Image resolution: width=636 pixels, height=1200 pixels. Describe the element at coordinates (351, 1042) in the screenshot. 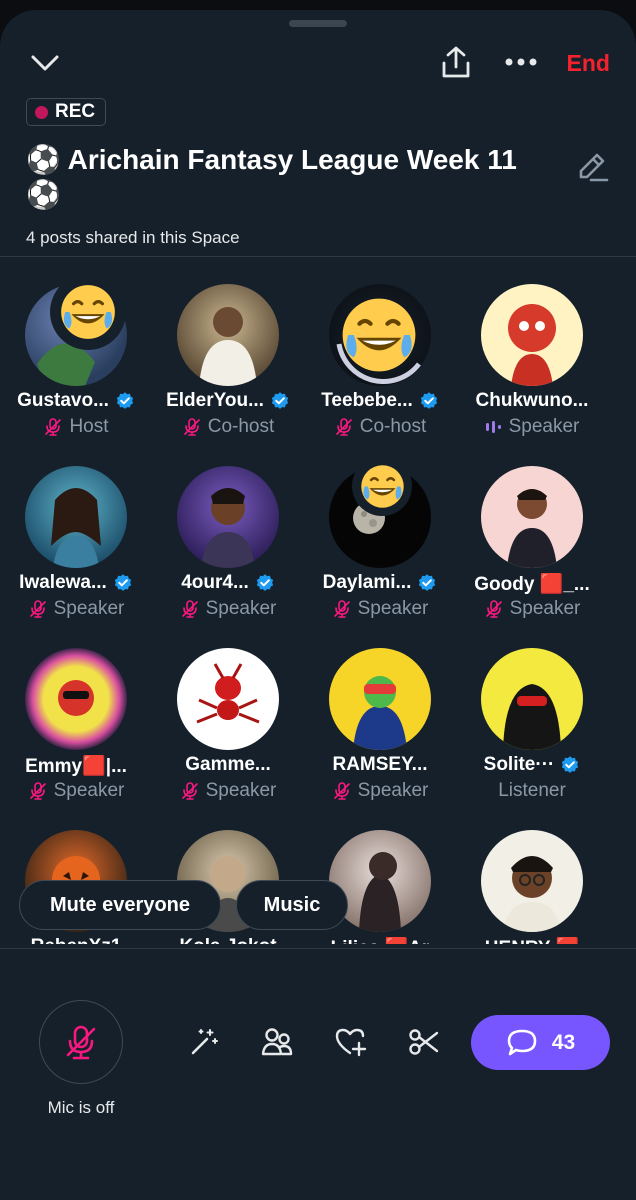

I see `heart-plus-icon` at that location.